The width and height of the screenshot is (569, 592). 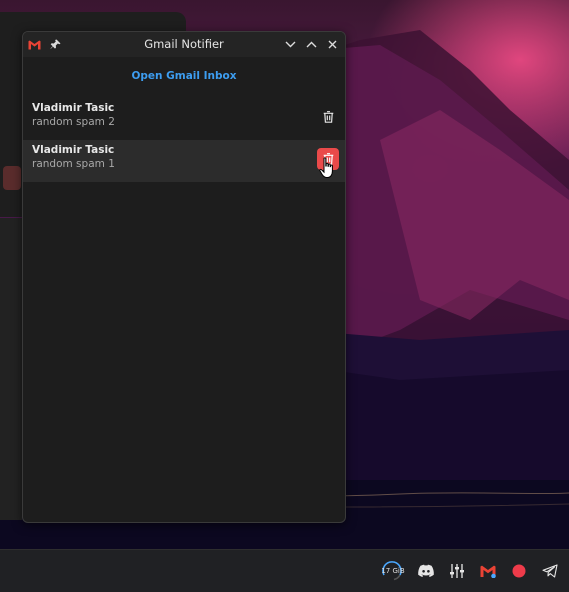 I want to click on window-controls, so click(x=311, y=44).